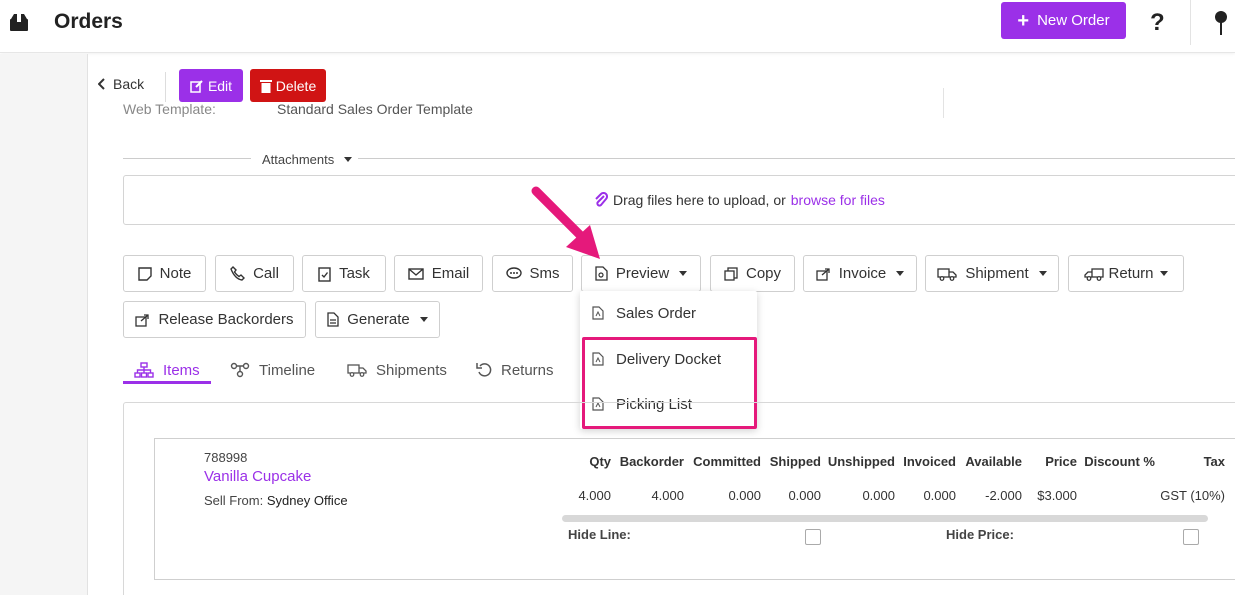 Image resolution: width=1235 pixels, height=595 pixels. I want to click on edit-label: Edit, so click(220, 85).